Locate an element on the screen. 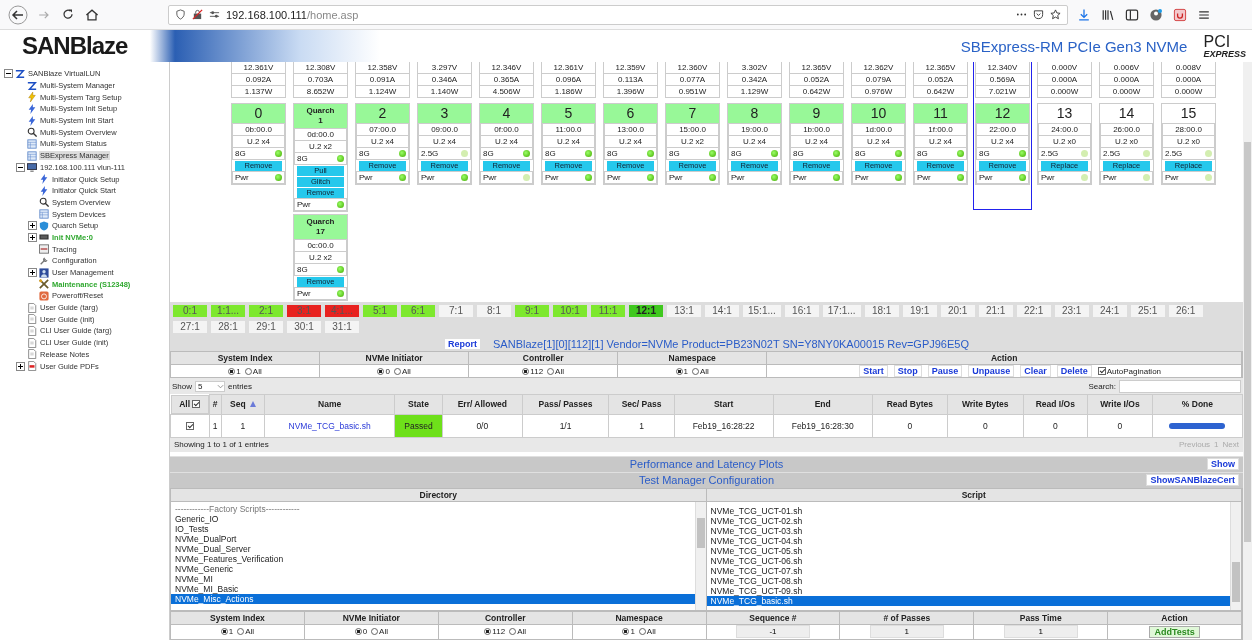  extension-icon is located at coordinates (1180, 14).